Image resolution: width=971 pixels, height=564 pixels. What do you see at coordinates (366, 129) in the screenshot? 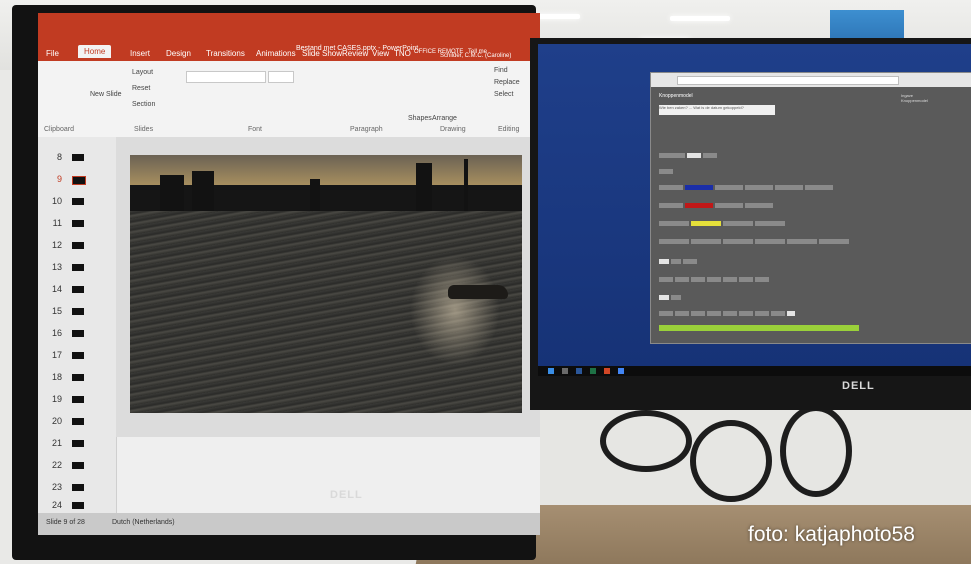
I see `group-paragraph: Paragraph` at bounding box center [366, 129].